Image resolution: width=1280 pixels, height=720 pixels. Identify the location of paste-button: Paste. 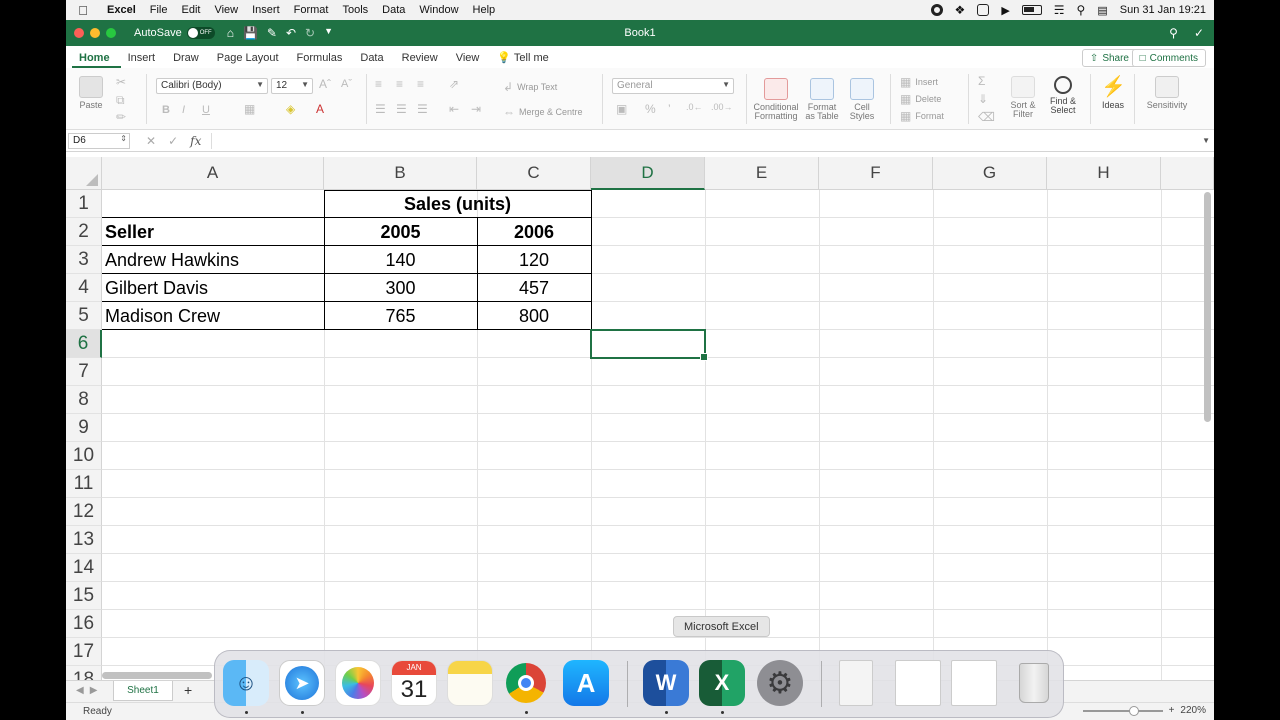
(91, 93).